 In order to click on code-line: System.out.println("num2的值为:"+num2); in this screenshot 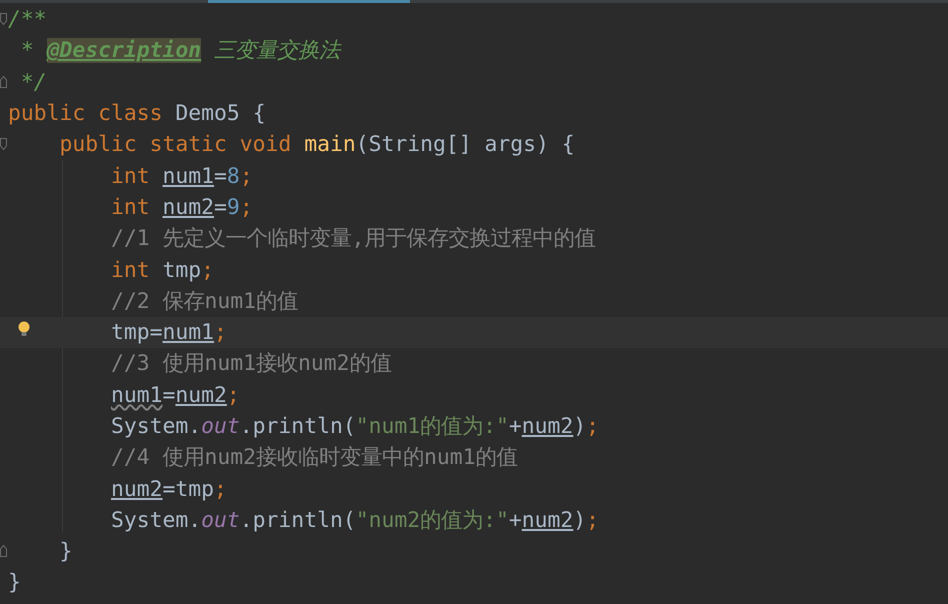, I will do `click(355, 520)`.